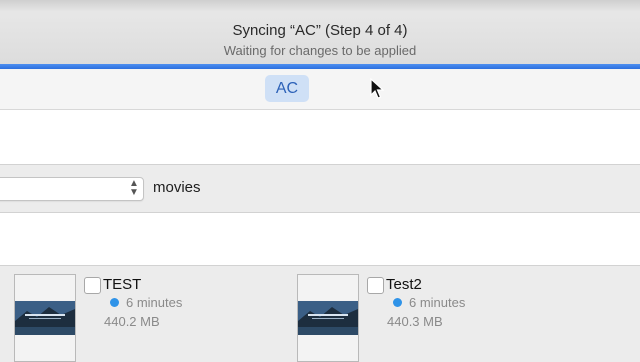  I want to click on sync-title: Syncing “AC” (Step 4 of 4), so click(320, 30).